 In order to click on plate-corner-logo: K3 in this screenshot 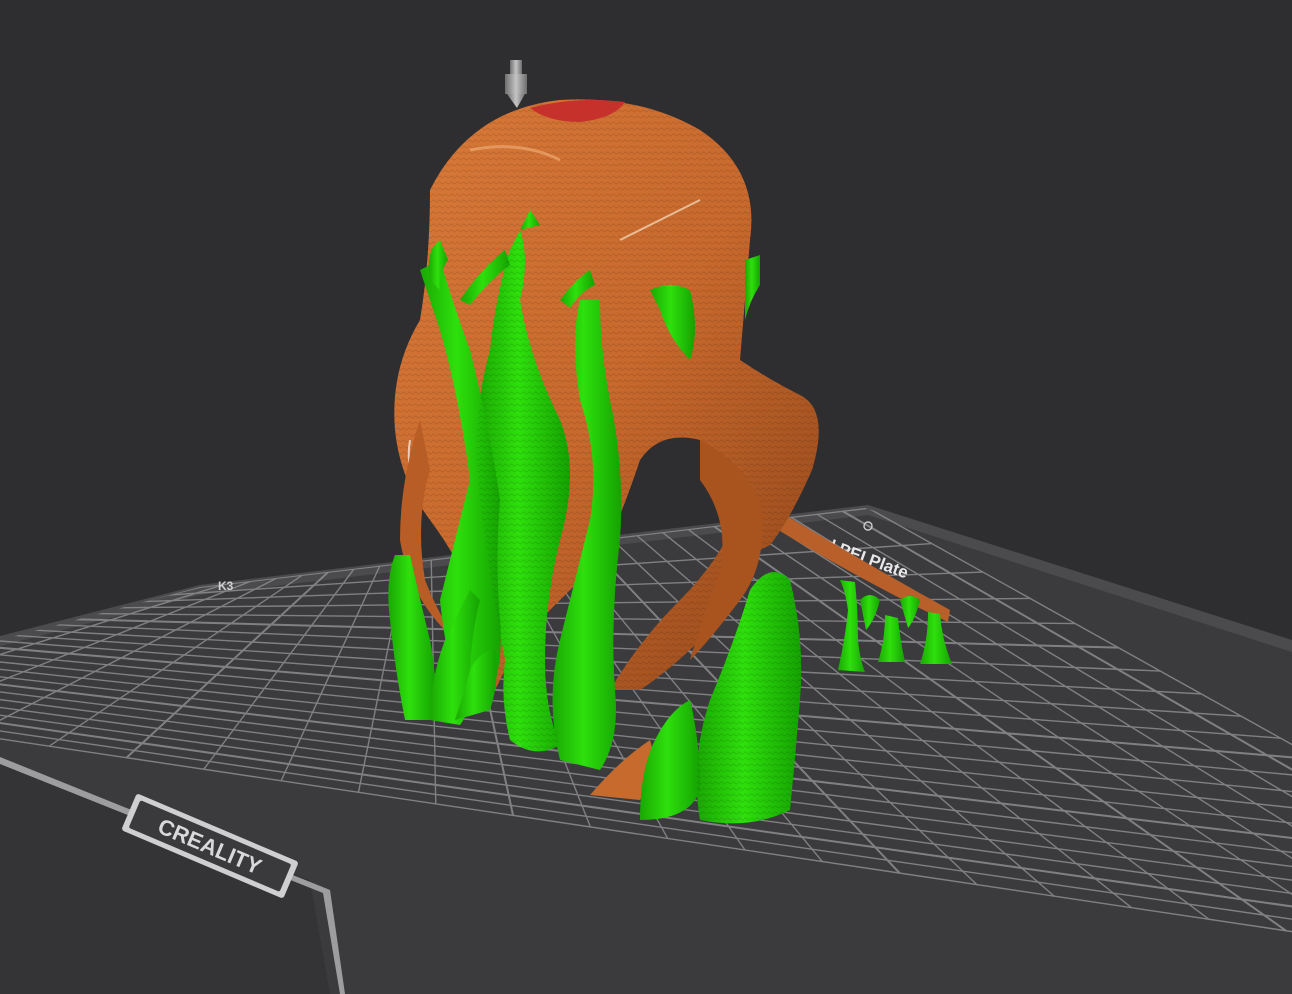, I will do `click(226, 586)`.